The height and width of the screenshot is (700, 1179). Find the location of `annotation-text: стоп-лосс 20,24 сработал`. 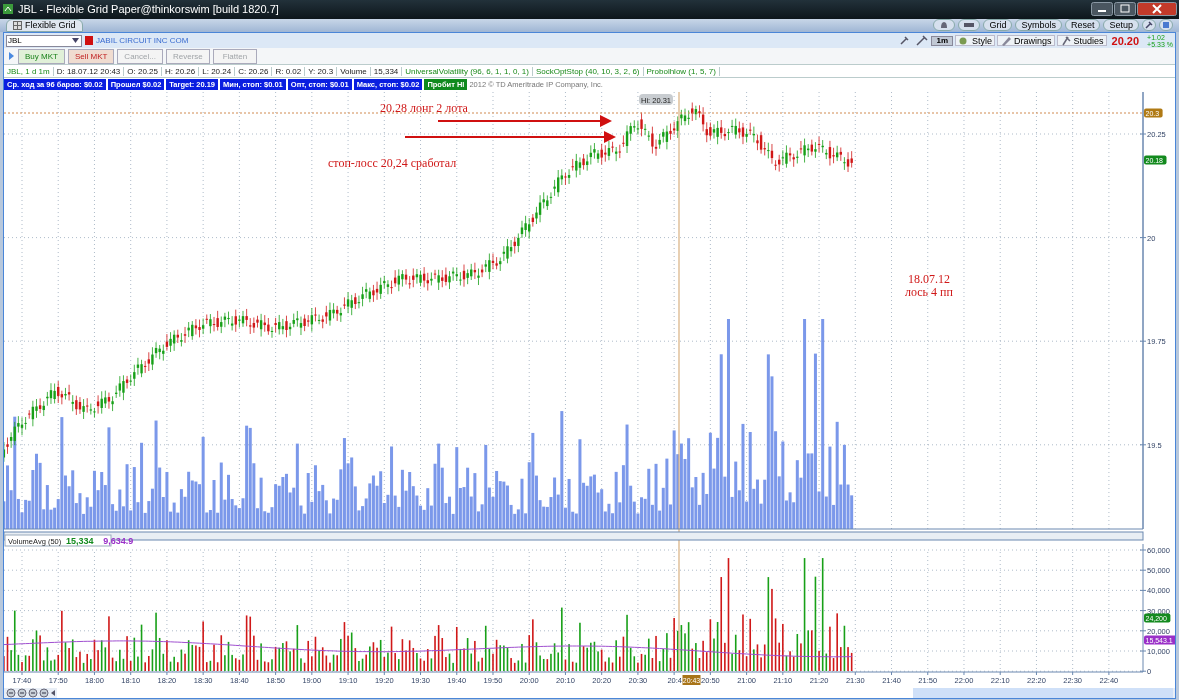

annotation-text: стоп-лосс 20,24 сработал is located at coordinates (392, 163).